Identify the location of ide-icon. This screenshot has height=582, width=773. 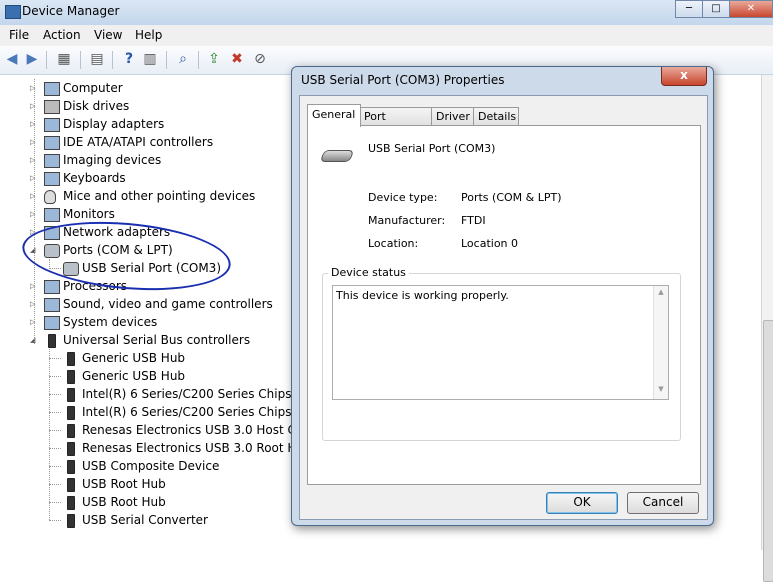
(52, 143).